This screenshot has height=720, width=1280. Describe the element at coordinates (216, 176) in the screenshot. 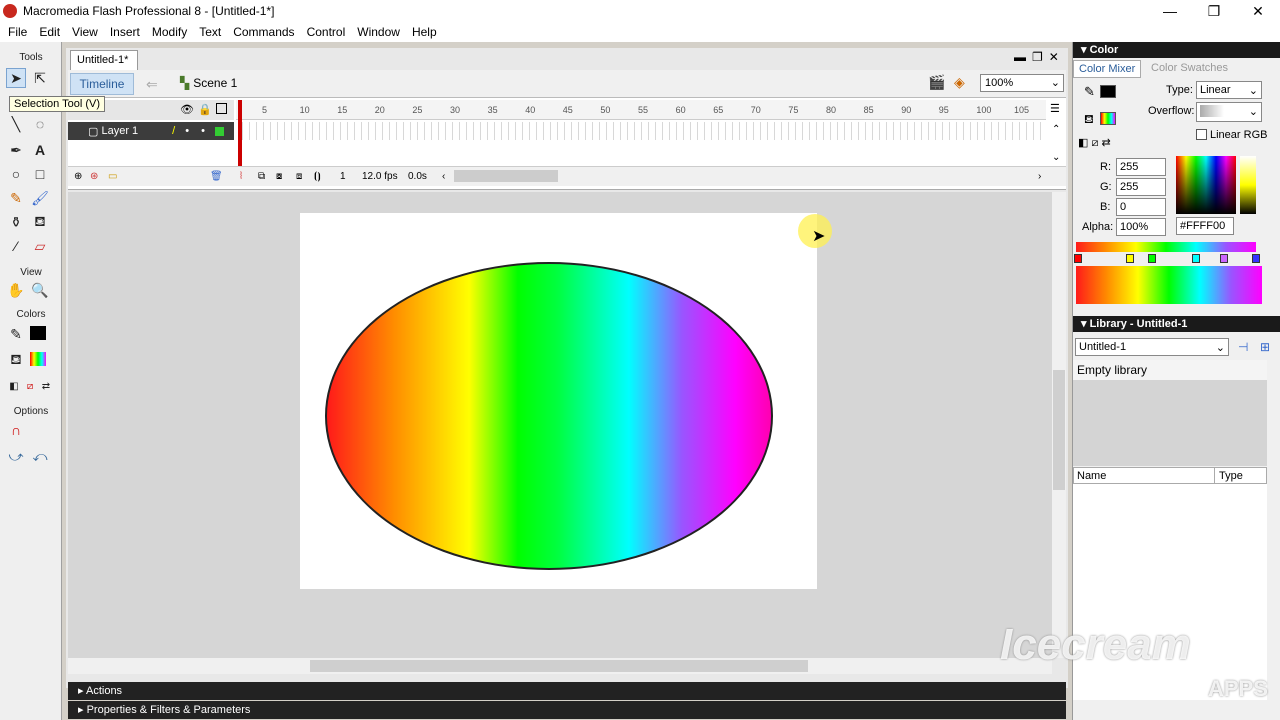

I see `delete-layer-icon: 🗑` at that location.